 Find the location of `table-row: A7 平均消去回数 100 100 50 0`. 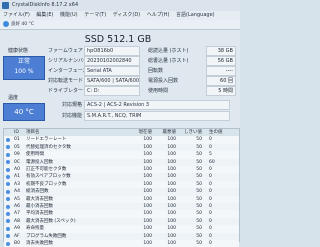

table-row: A7 平均消去回数 100 100 50 0 is located at coordinates (121, 214).